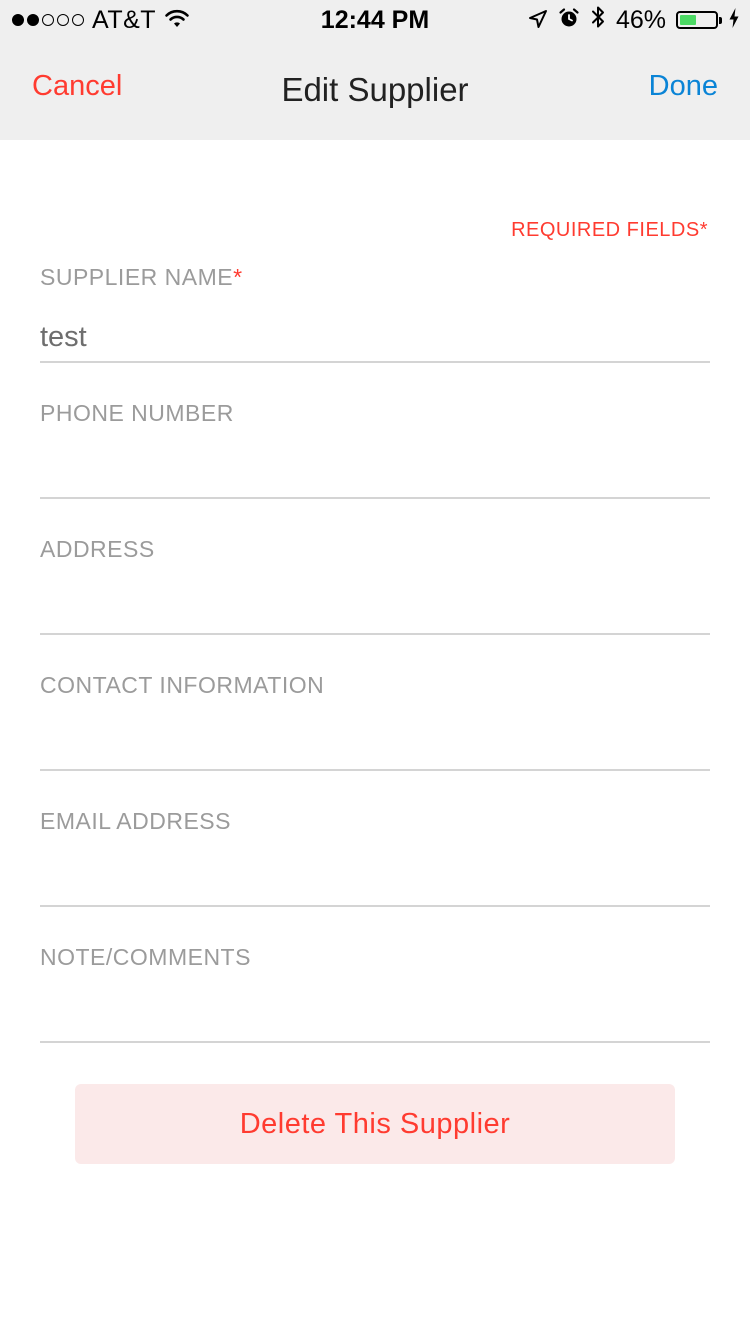 The image size is (750, 1334). I want to click on location-arrow-icon, so click(538, 20).